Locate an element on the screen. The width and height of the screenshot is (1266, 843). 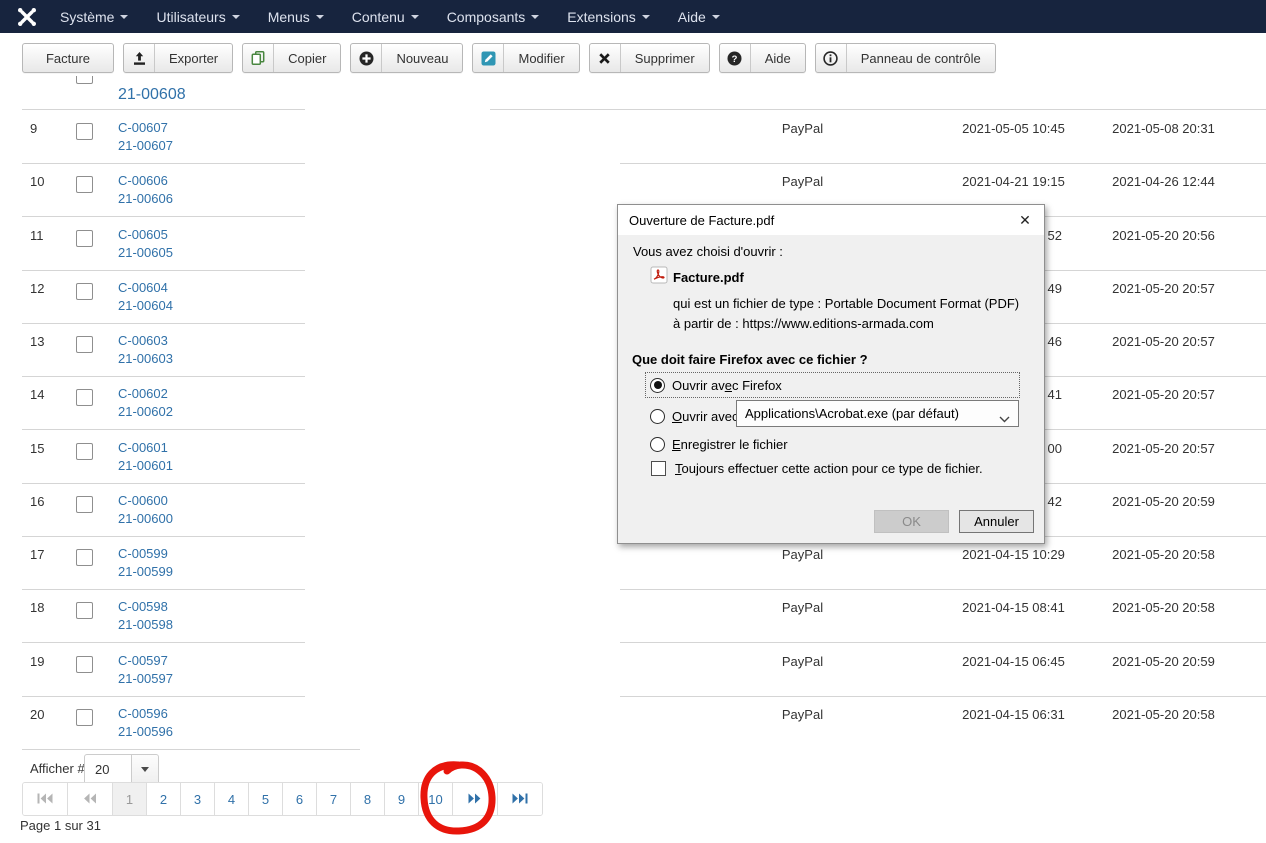
pagination-page-7: 7 is located at coordinates (333, 799).